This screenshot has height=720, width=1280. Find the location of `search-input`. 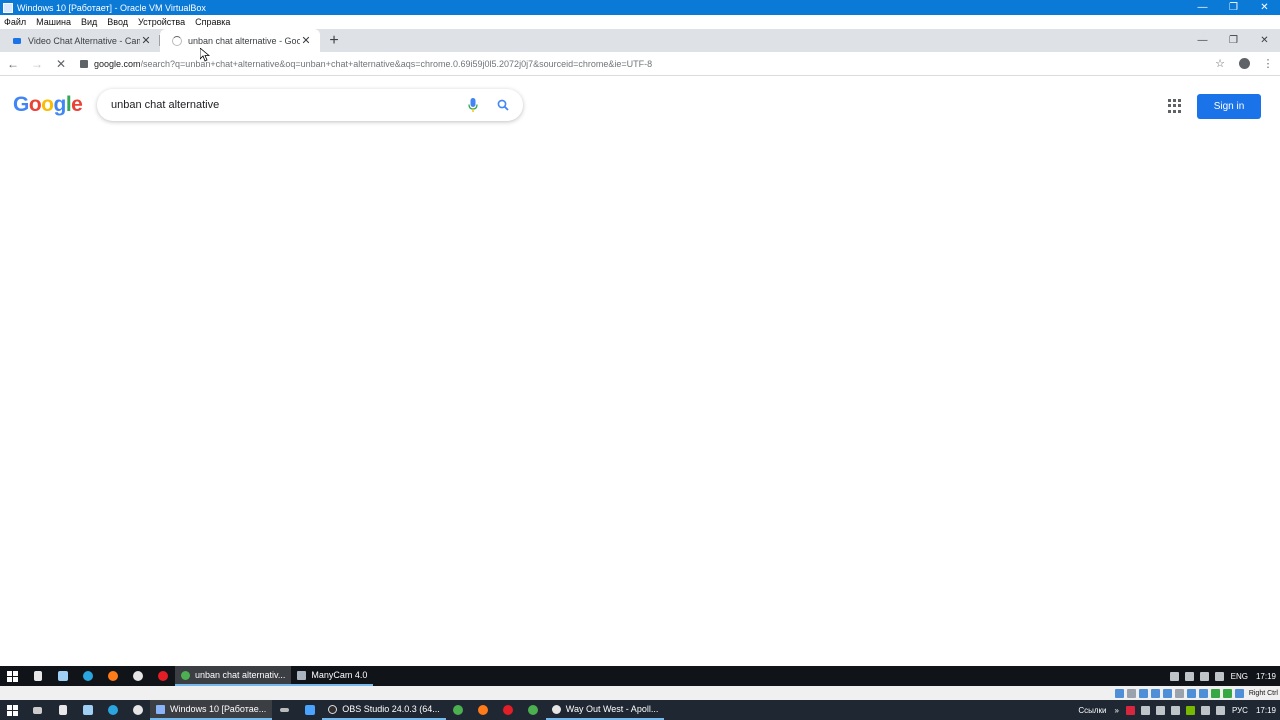

search-input is located at coordinates (285, 105).